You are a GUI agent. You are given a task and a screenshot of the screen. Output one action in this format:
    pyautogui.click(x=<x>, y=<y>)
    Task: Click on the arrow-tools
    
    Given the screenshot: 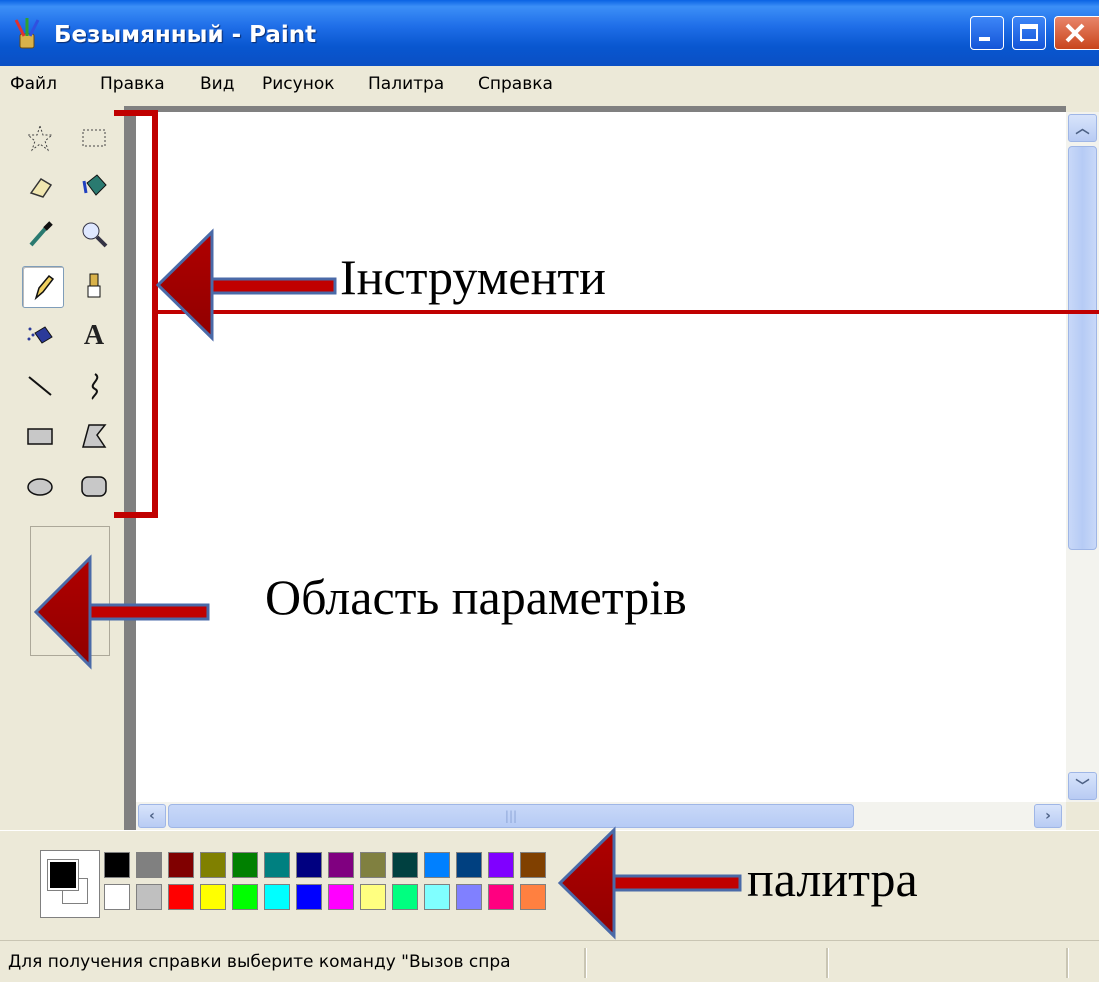 What is the action you would take?
    pyautogui.click(x=246, y=285)
    